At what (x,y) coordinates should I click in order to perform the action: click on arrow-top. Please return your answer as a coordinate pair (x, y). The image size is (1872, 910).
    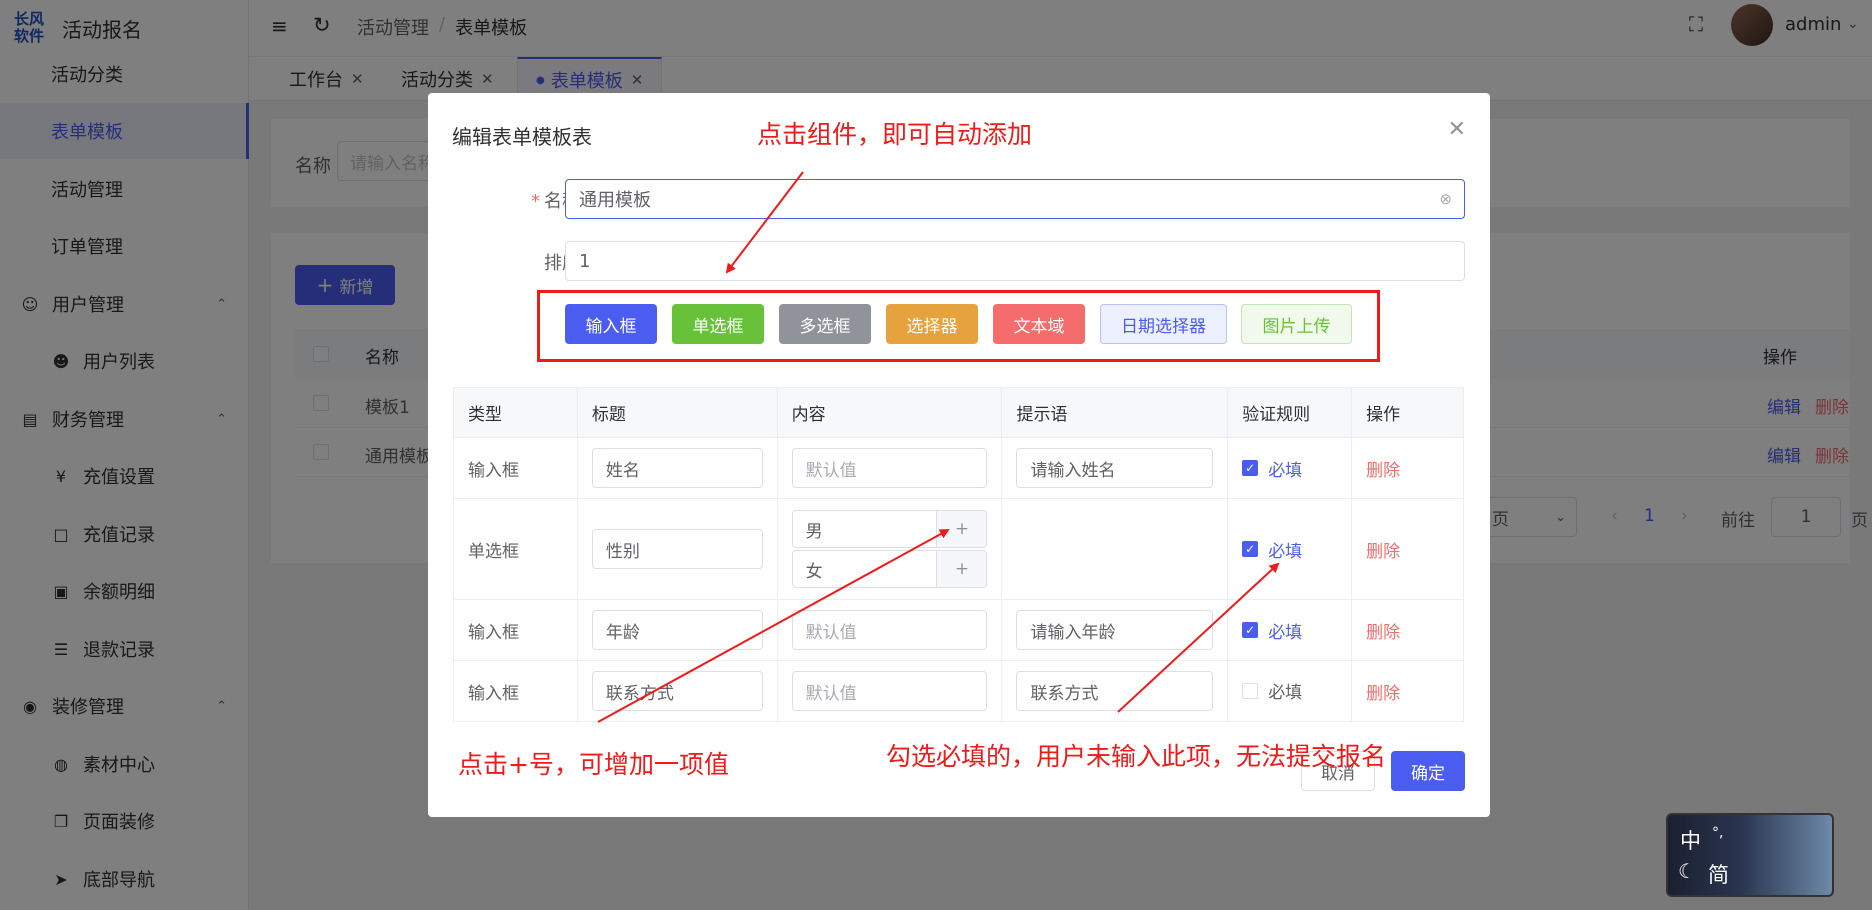
    Looking at the image, I should click on (764, 222).